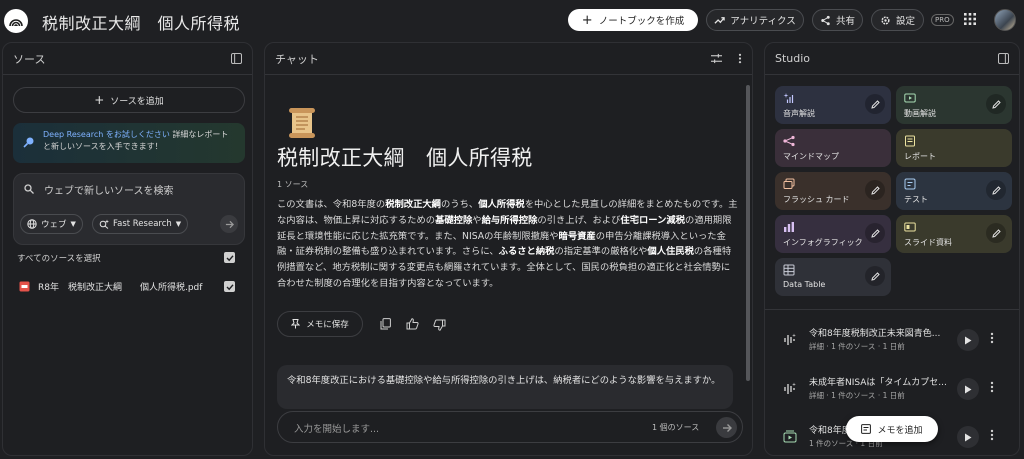 This screenshot has height=459, width=1024. What do you see at coordinates (477, 220) in the screenshot?
I see `summary-text: や` at bounding box center [477, 220].